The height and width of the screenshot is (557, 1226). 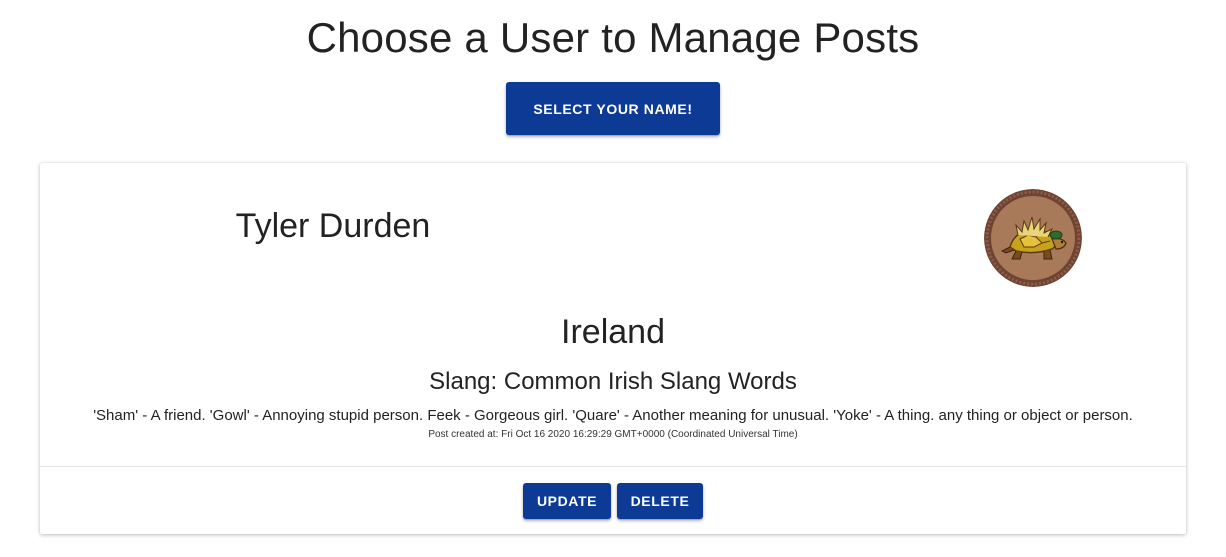 I want to click on update-button: UPDATE, so click(x=567, y=501).